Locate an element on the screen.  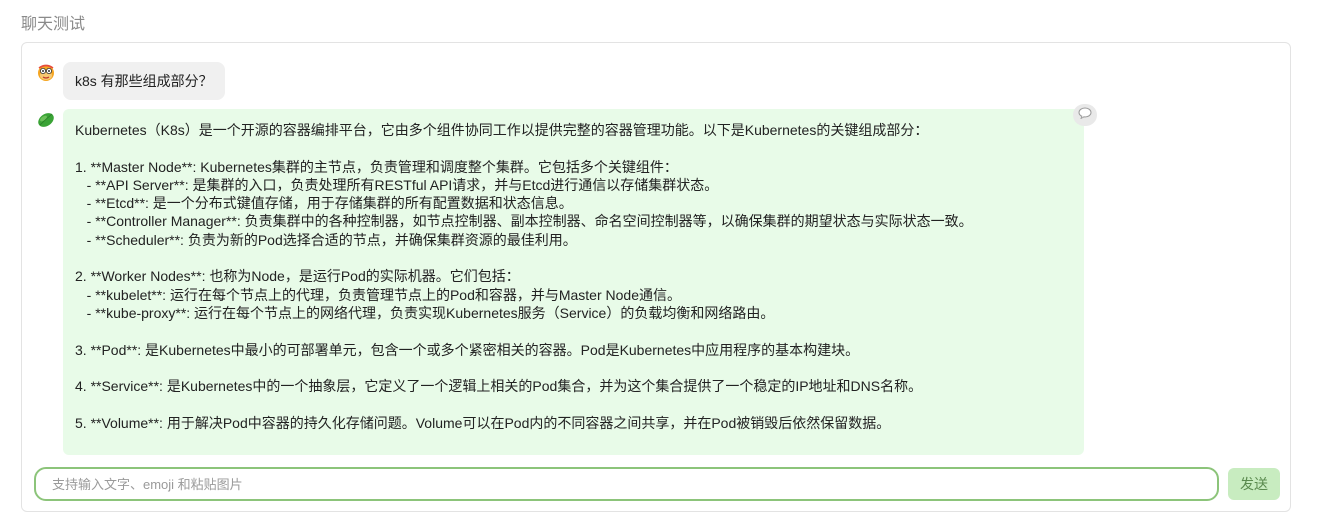
page-title: 聊天测试 is located at coordinates (53, 24).